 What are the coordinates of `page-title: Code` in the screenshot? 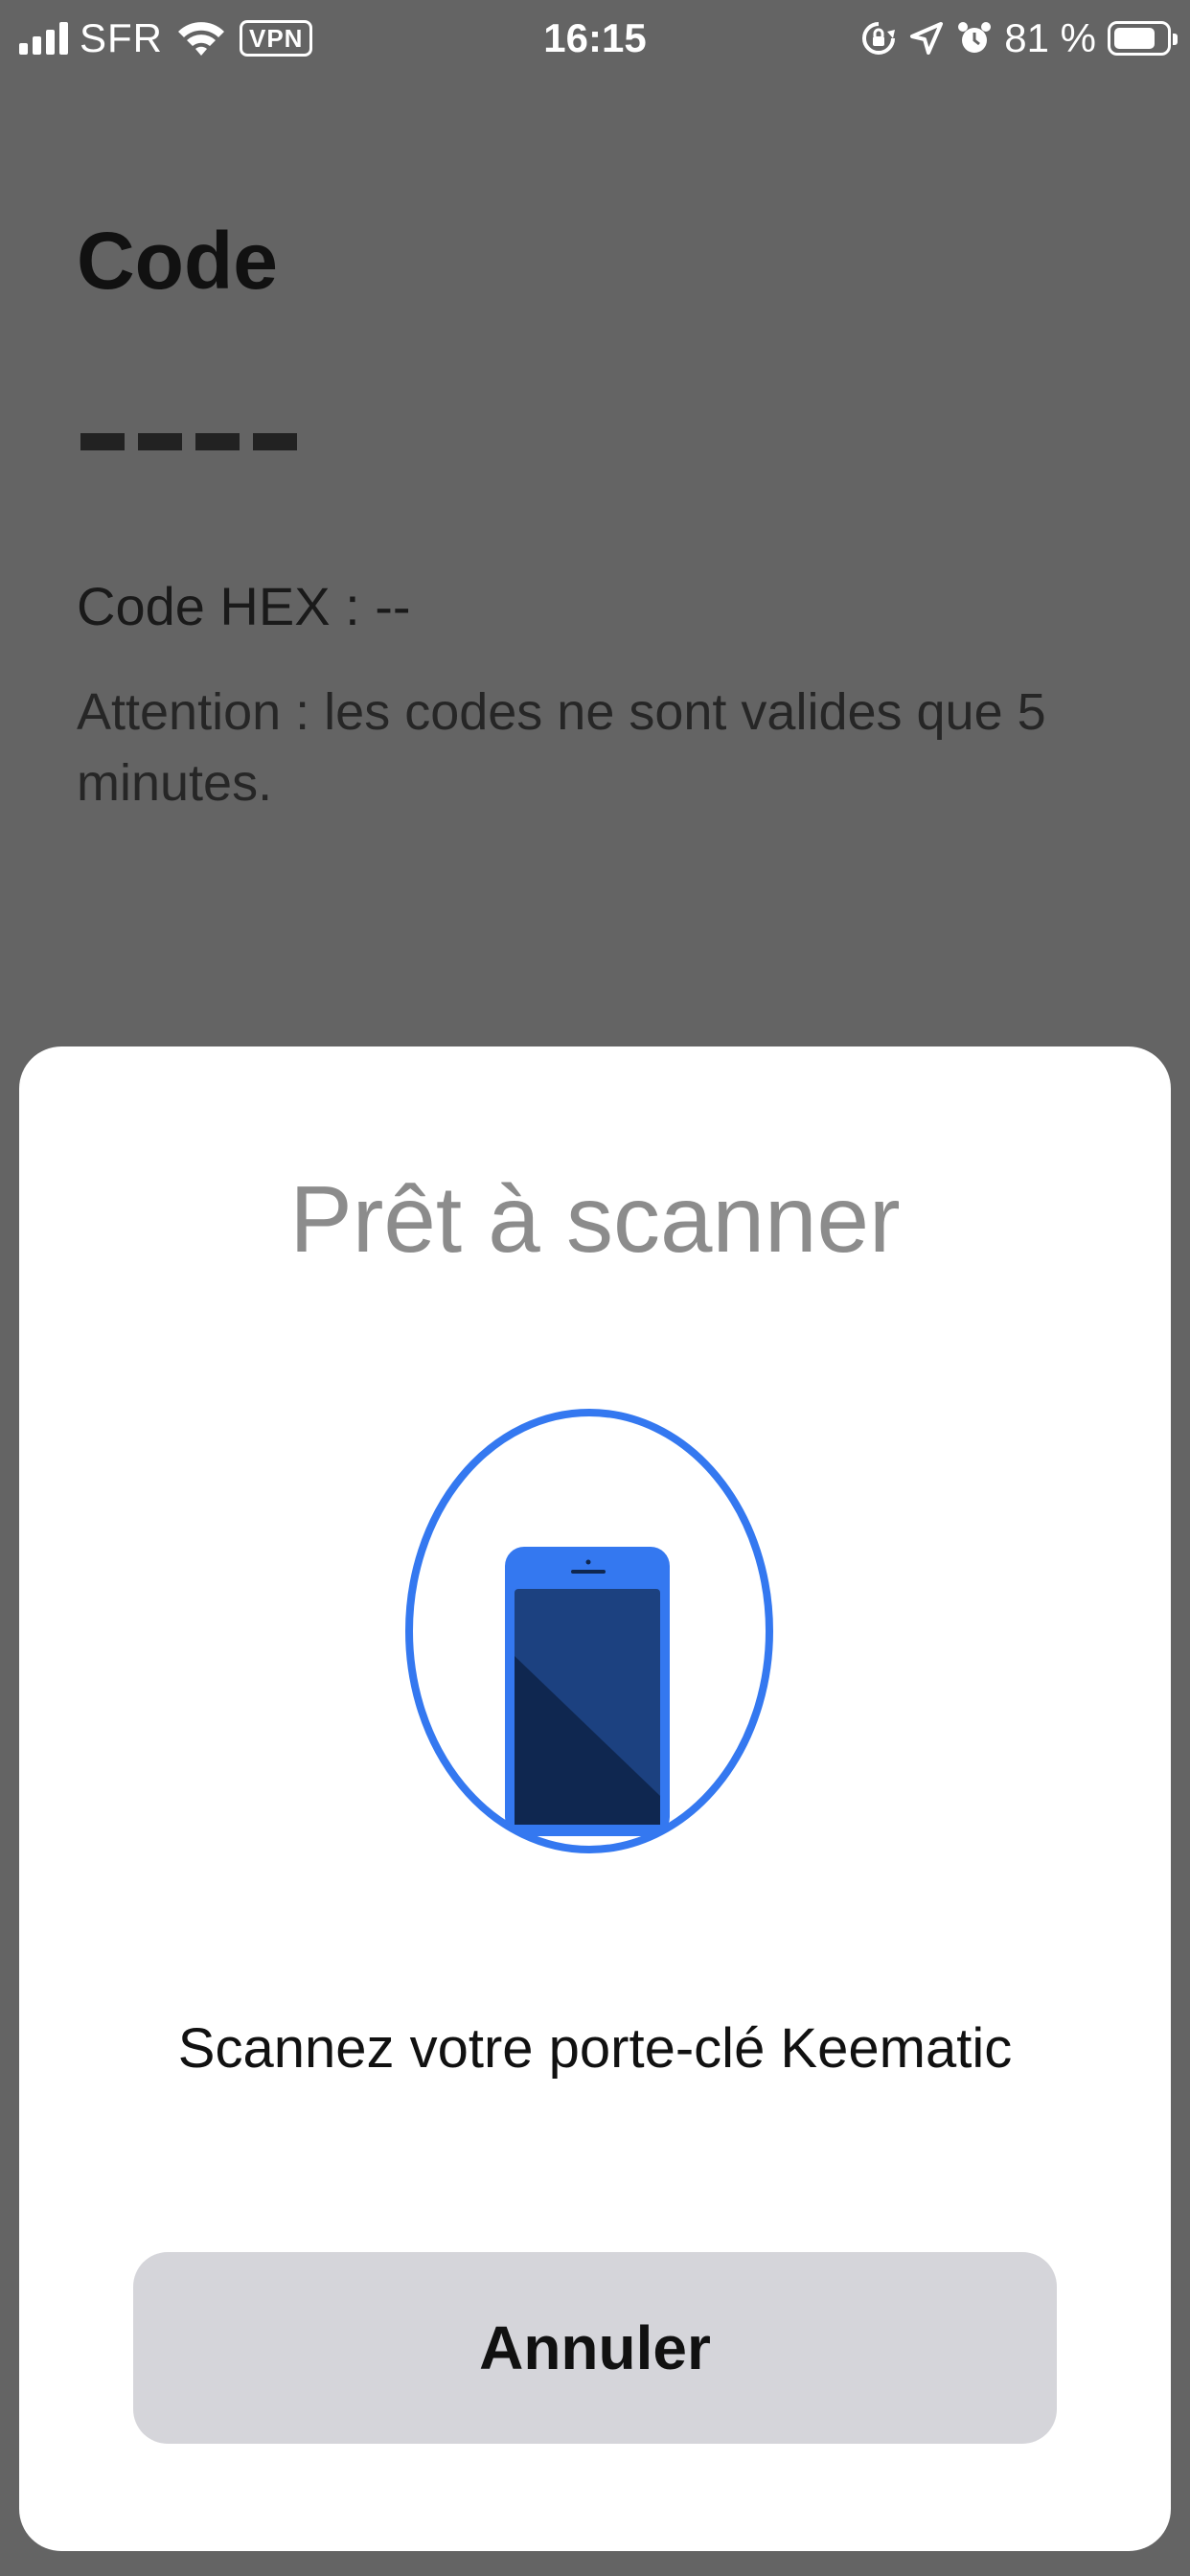 It's located at (178, 261).